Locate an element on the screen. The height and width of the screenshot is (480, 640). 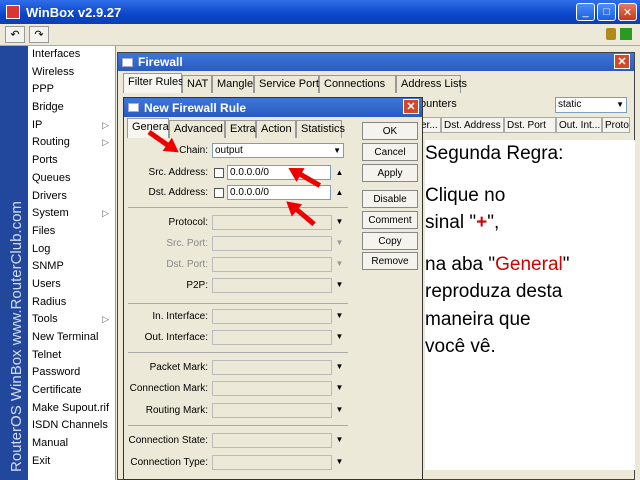
undo-icon: ↶ is located at coordinates (15, 34).